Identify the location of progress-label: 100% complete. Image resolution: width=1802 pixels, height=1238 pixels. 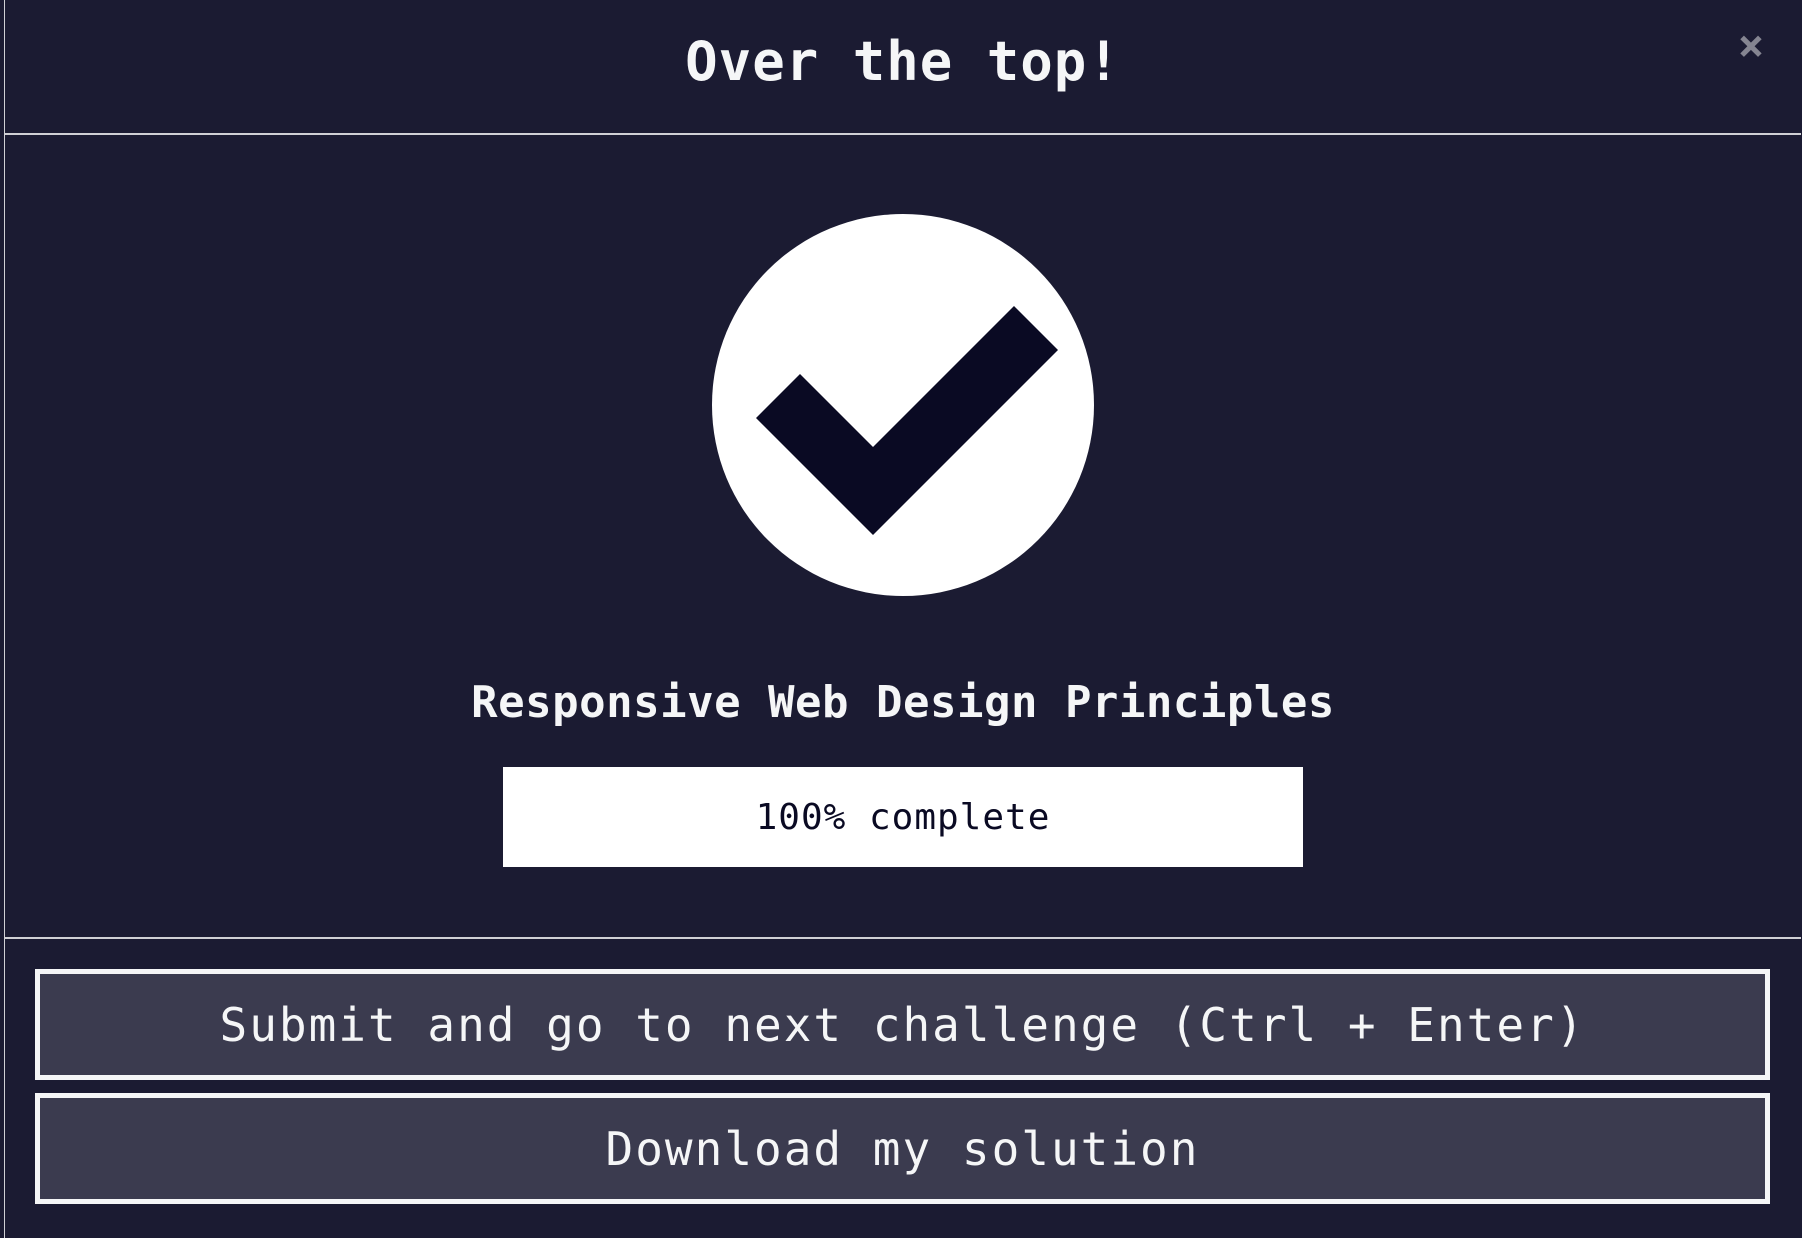
(903, 817).